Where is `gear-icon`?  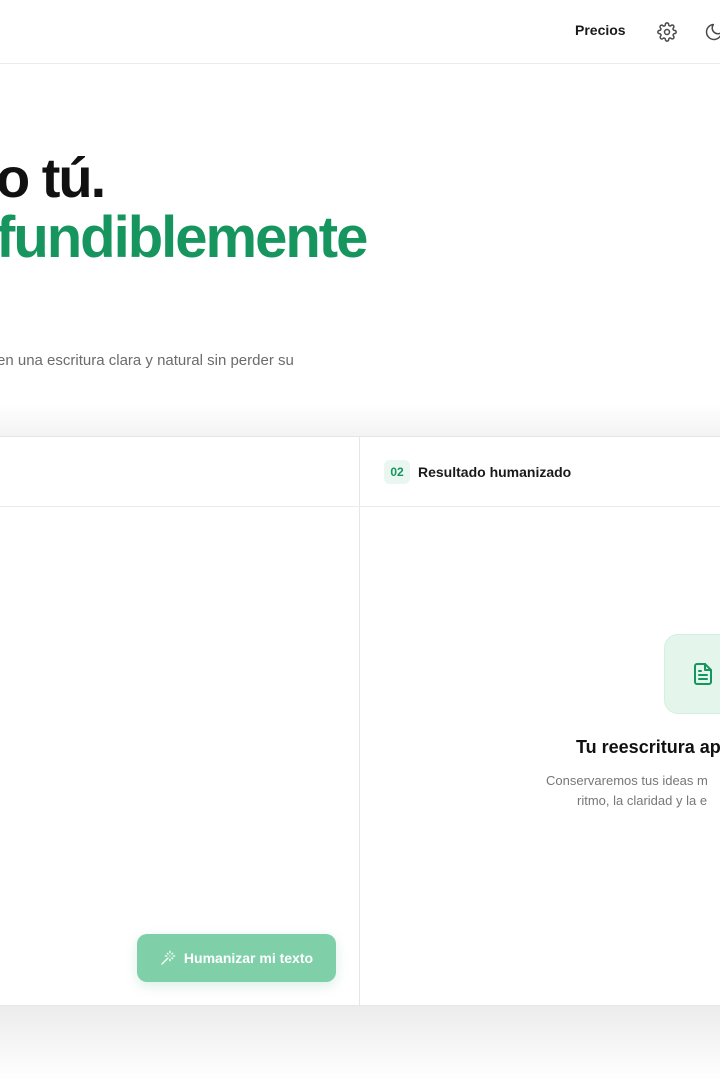 gear-icon is located at coordinates (667, 32).